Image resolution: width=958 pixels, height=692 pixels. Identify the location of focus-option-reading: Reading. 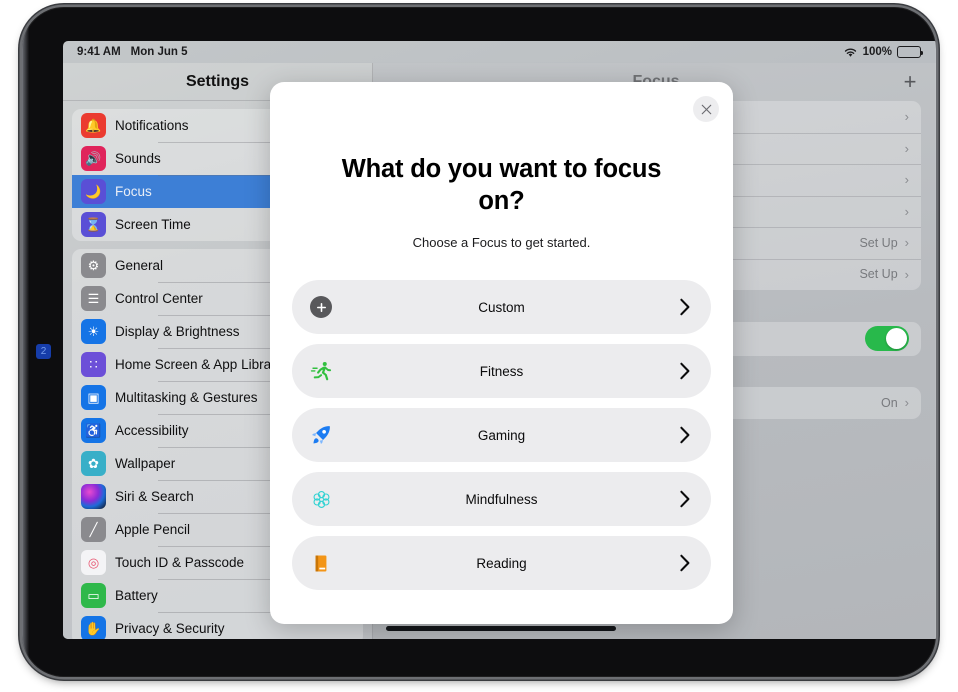
(501, 563).